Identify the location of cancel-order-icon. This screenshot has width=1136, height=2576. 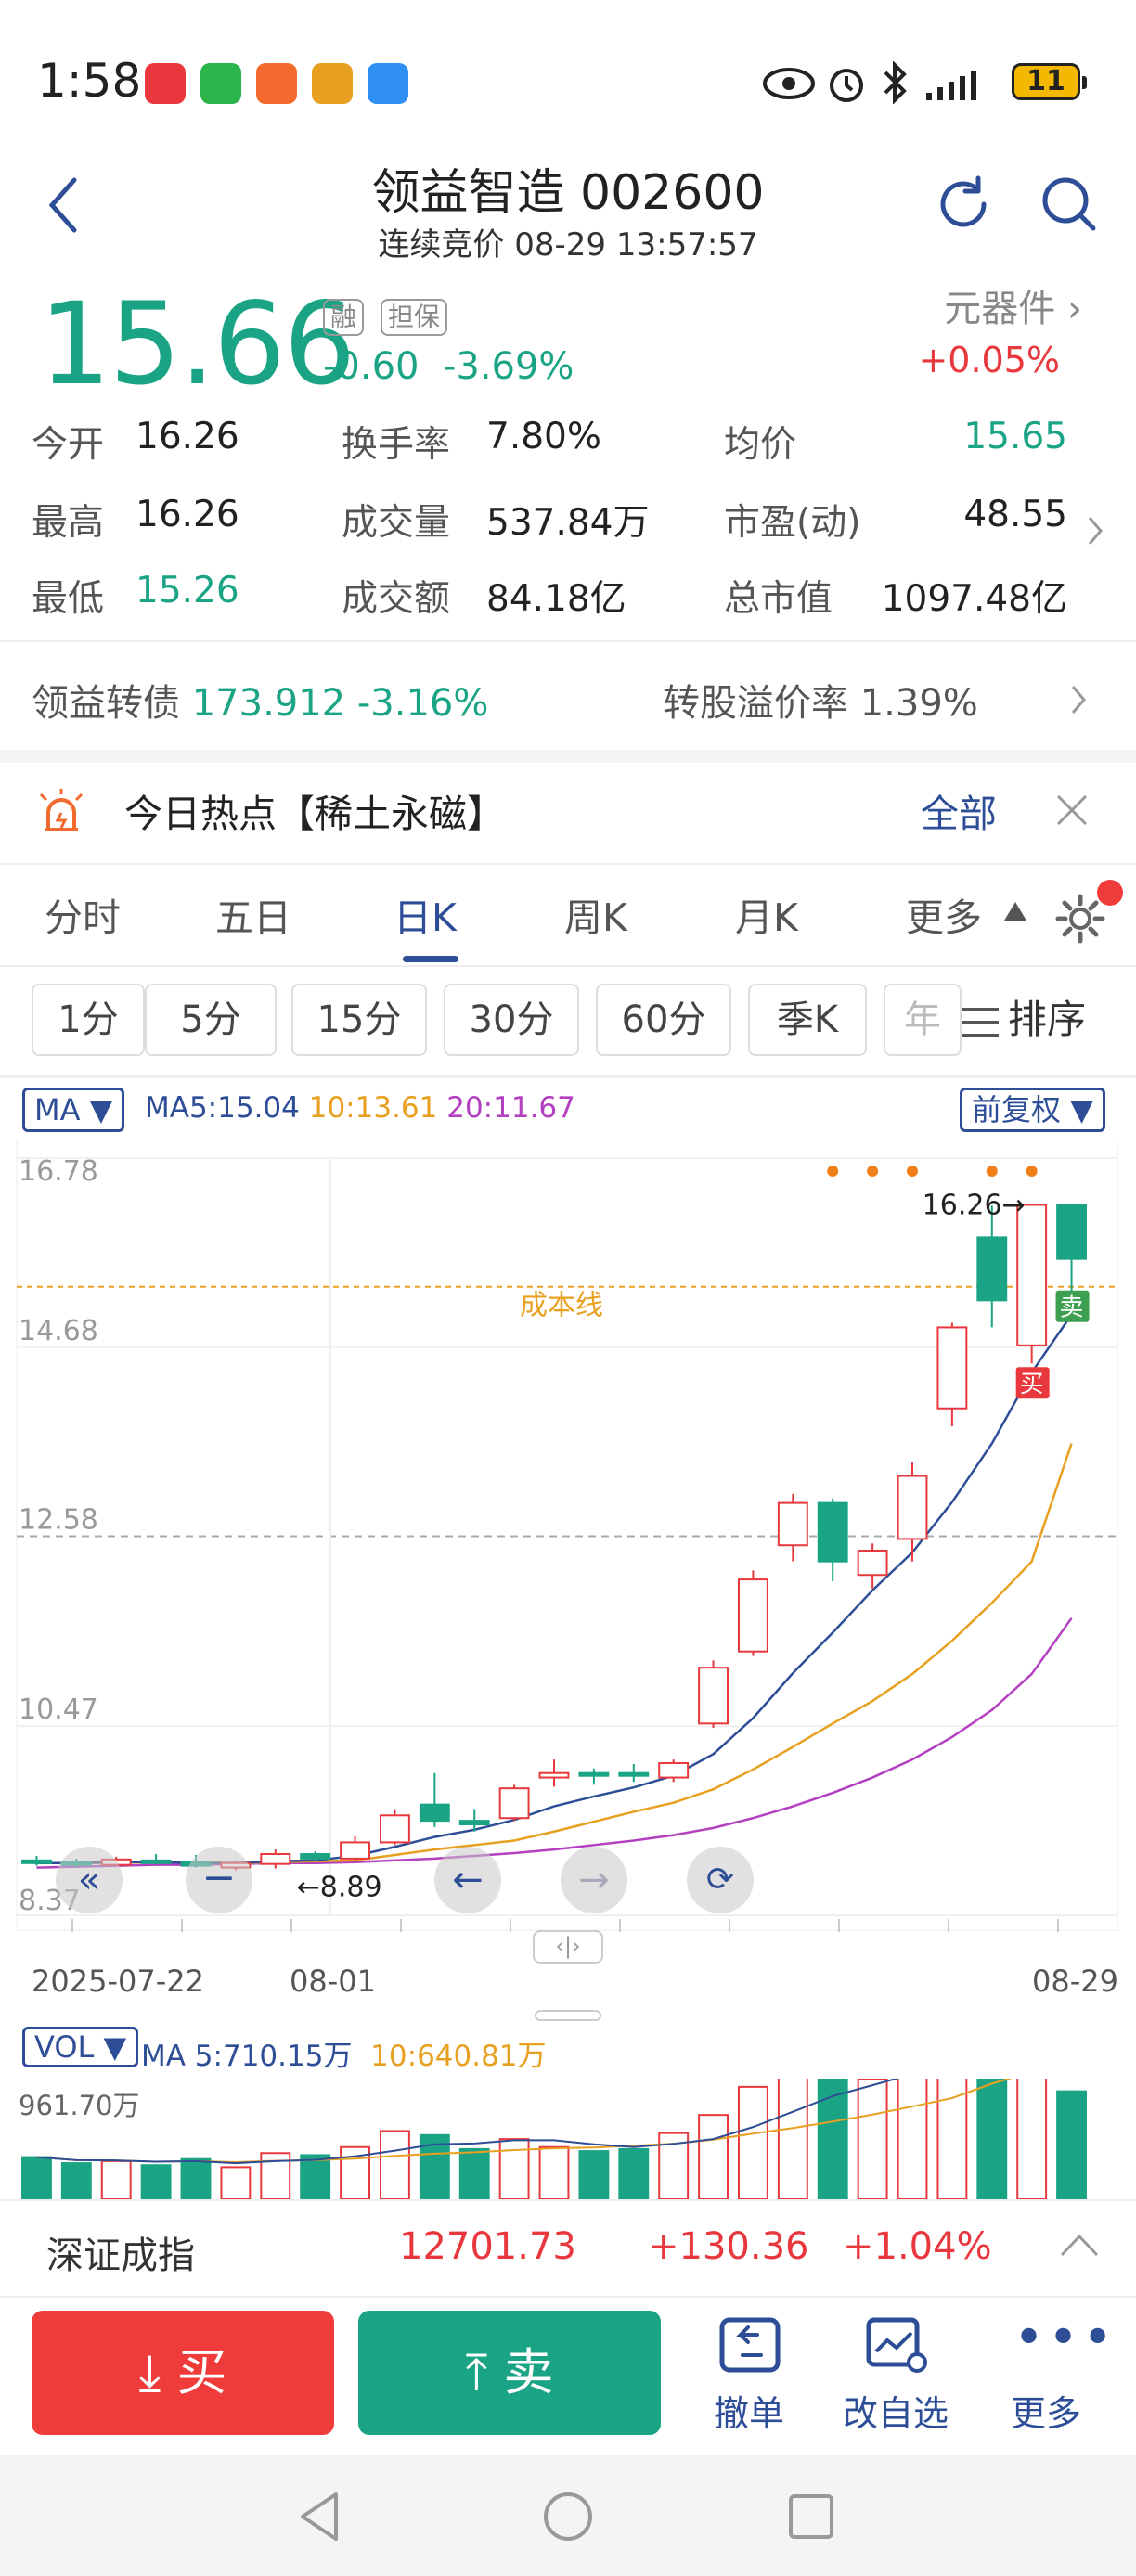
(749, 2345).